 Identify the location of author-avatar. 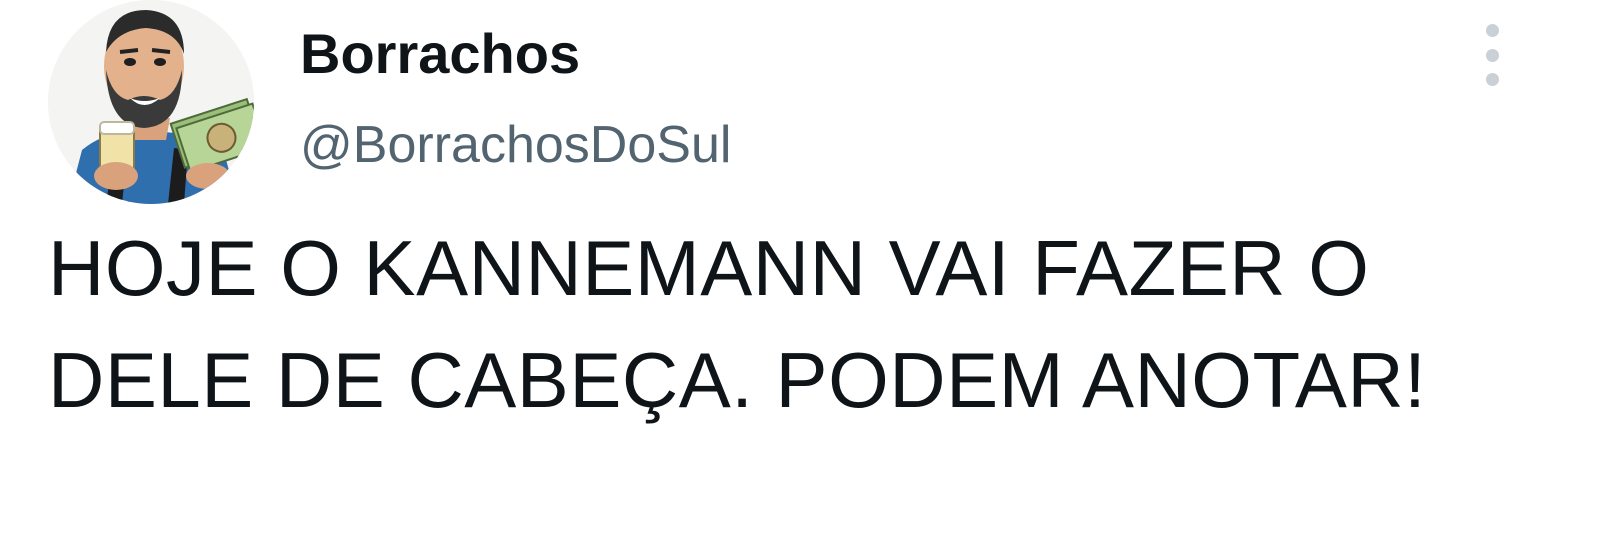
(151, 102).